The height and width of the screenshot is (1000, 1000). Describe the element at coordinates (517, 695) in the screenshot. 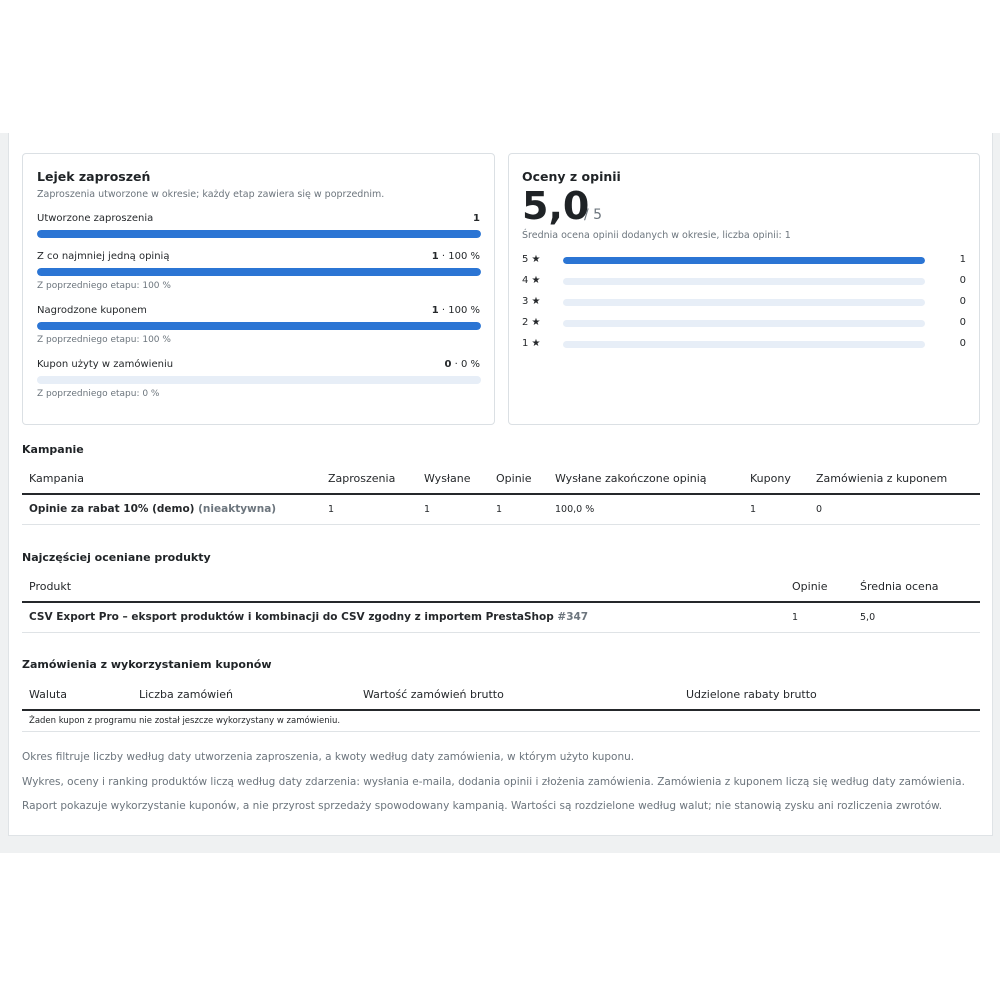

I see `column-header: Wartość zamówień brutto` at that location.